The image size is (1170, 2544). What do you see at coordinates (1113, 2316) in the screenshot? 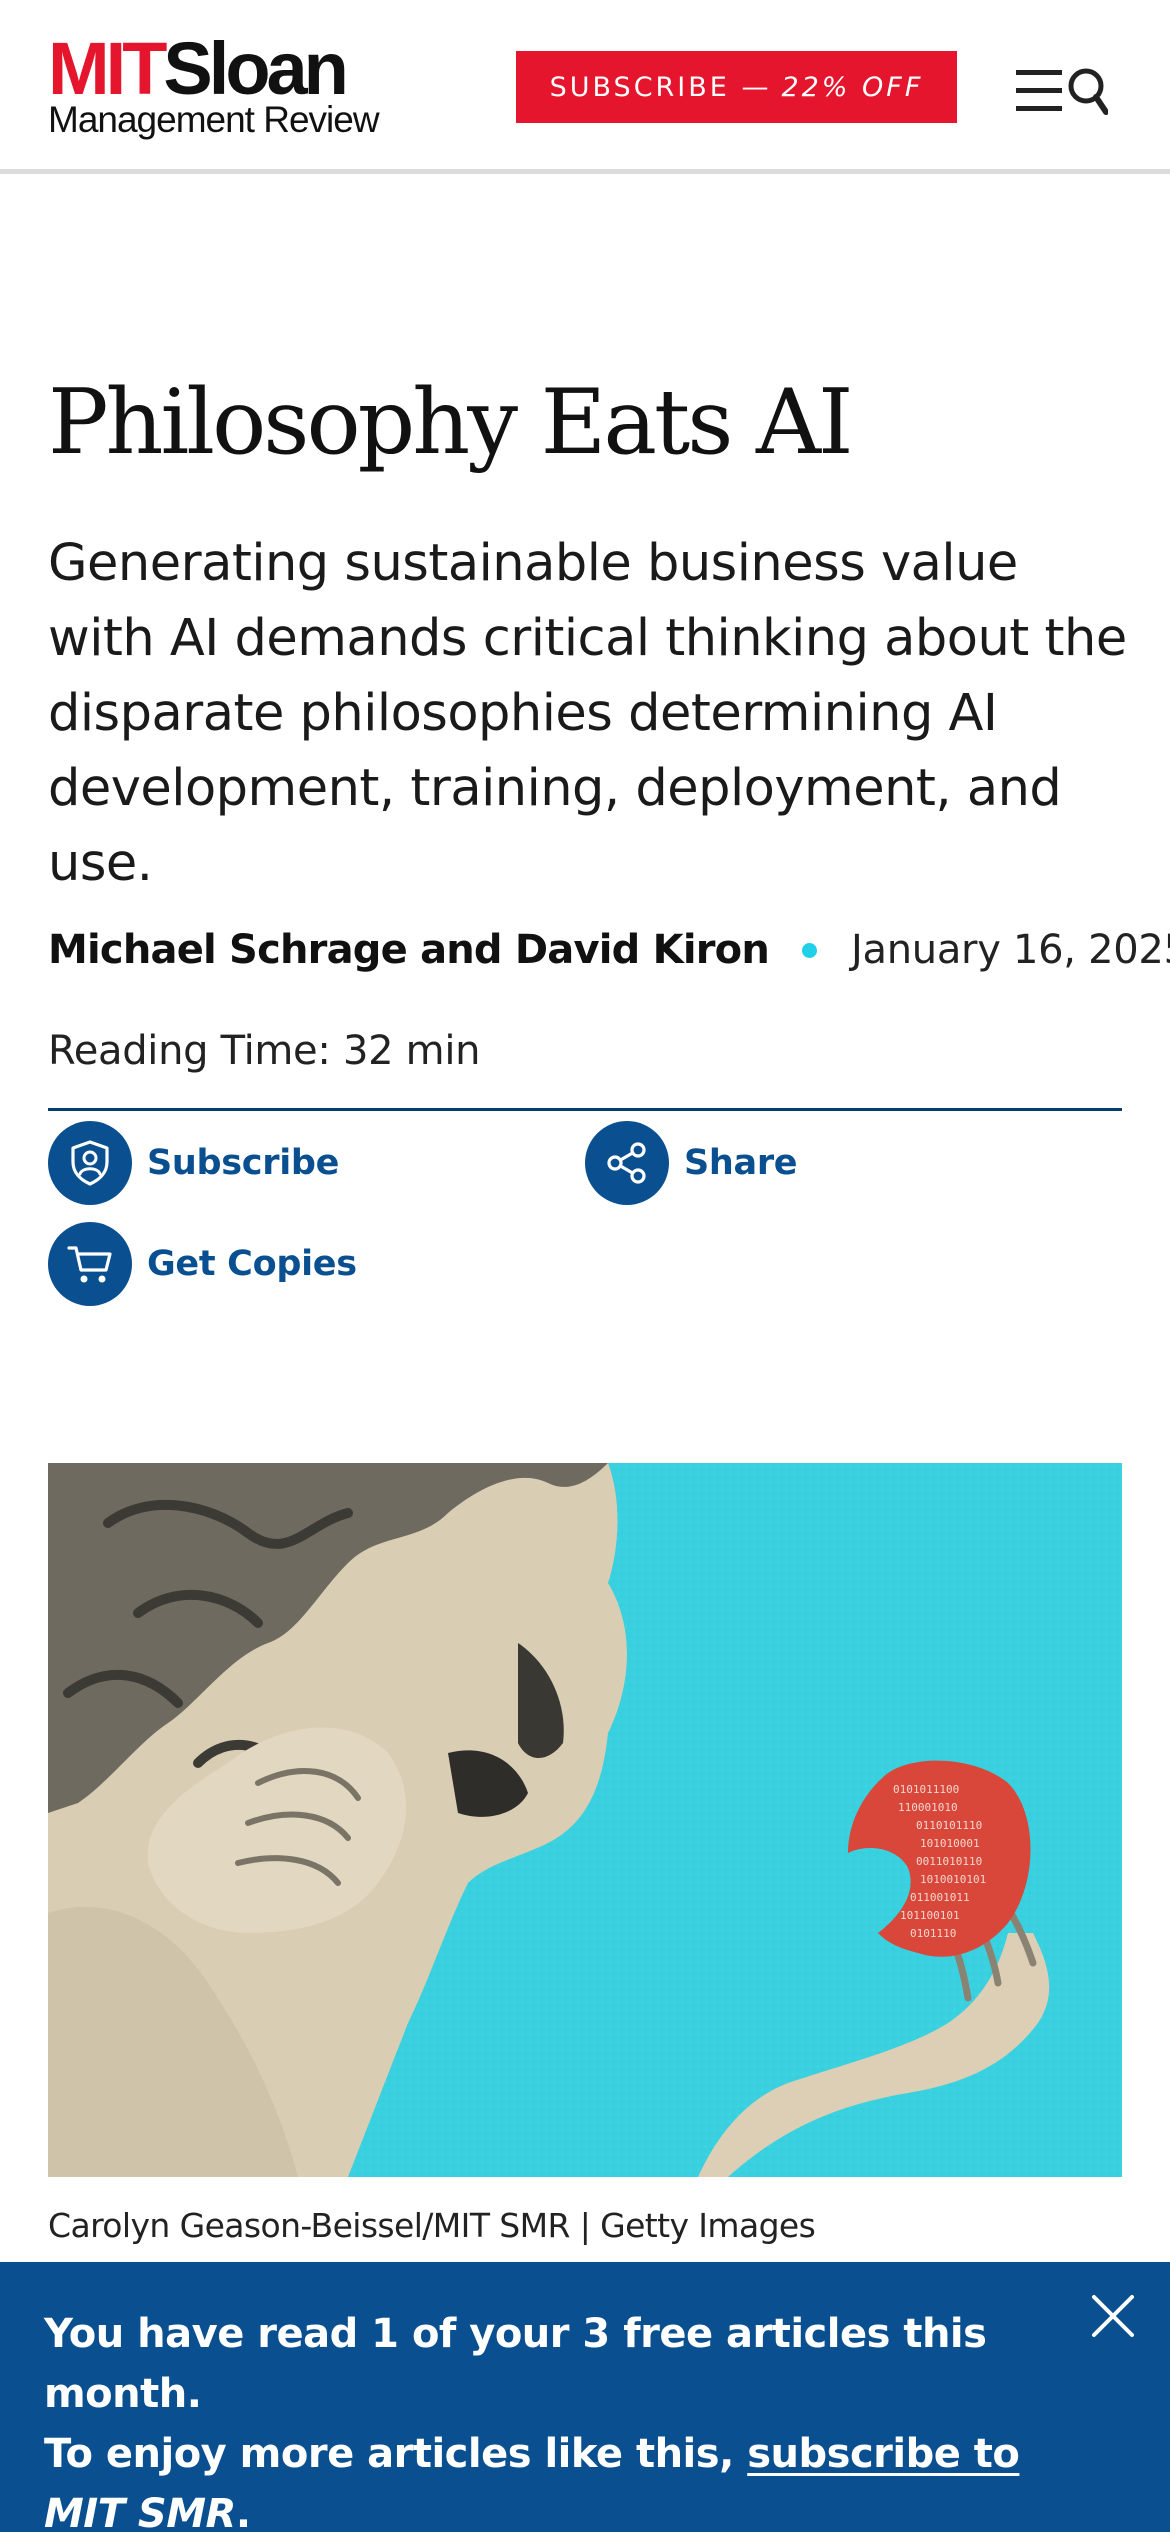
I see `close-icon` at bounding box center [1113, 2316].